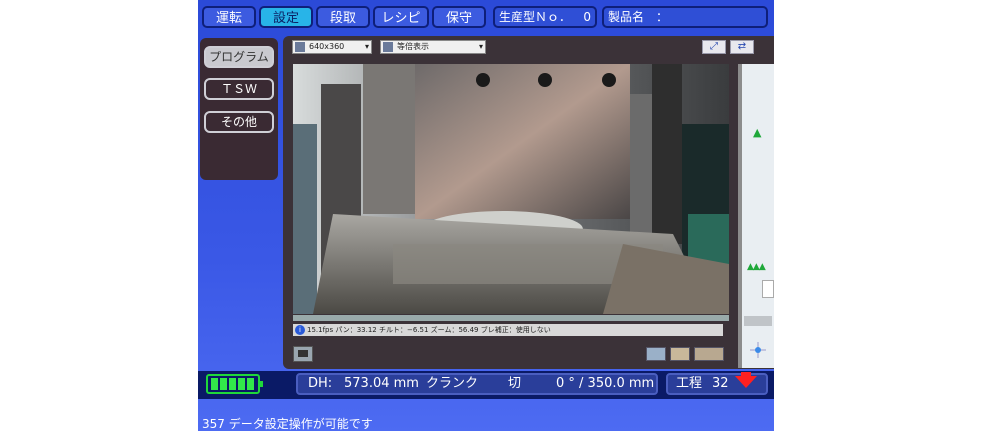  I want to click on view-mode-3-button, so click(709, 354).